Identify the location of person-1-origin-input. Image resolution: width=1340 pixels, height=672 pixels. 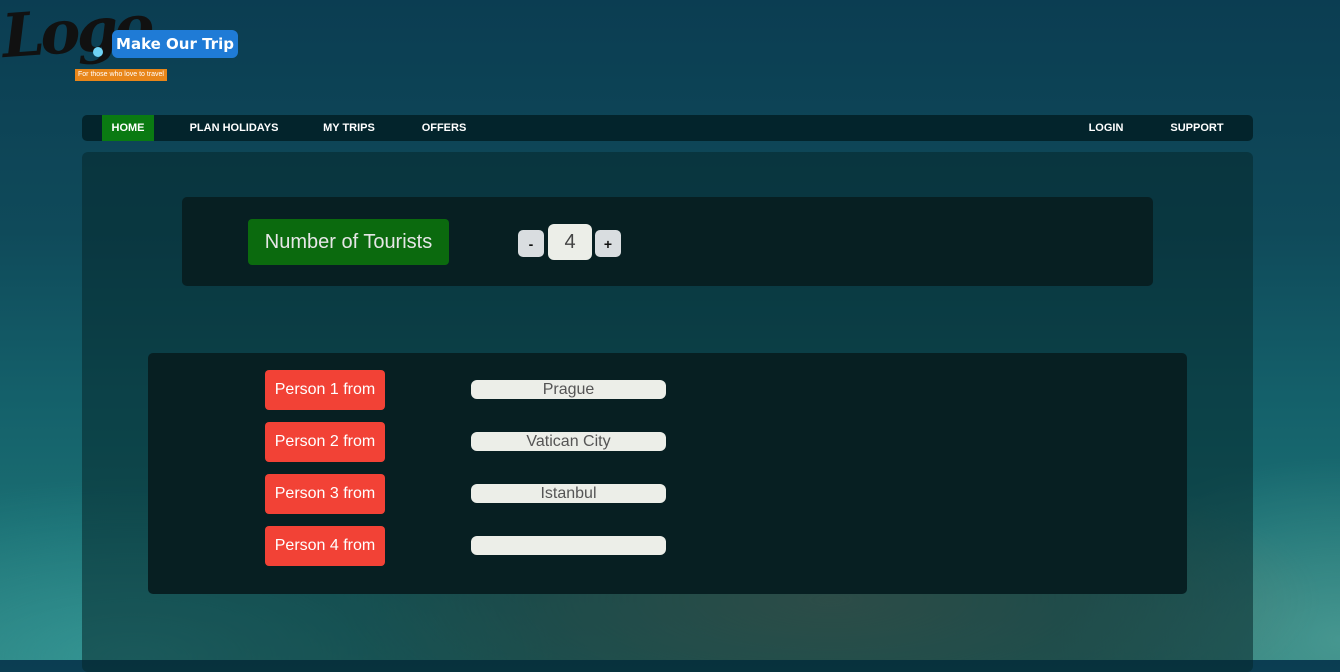
(568, 389).